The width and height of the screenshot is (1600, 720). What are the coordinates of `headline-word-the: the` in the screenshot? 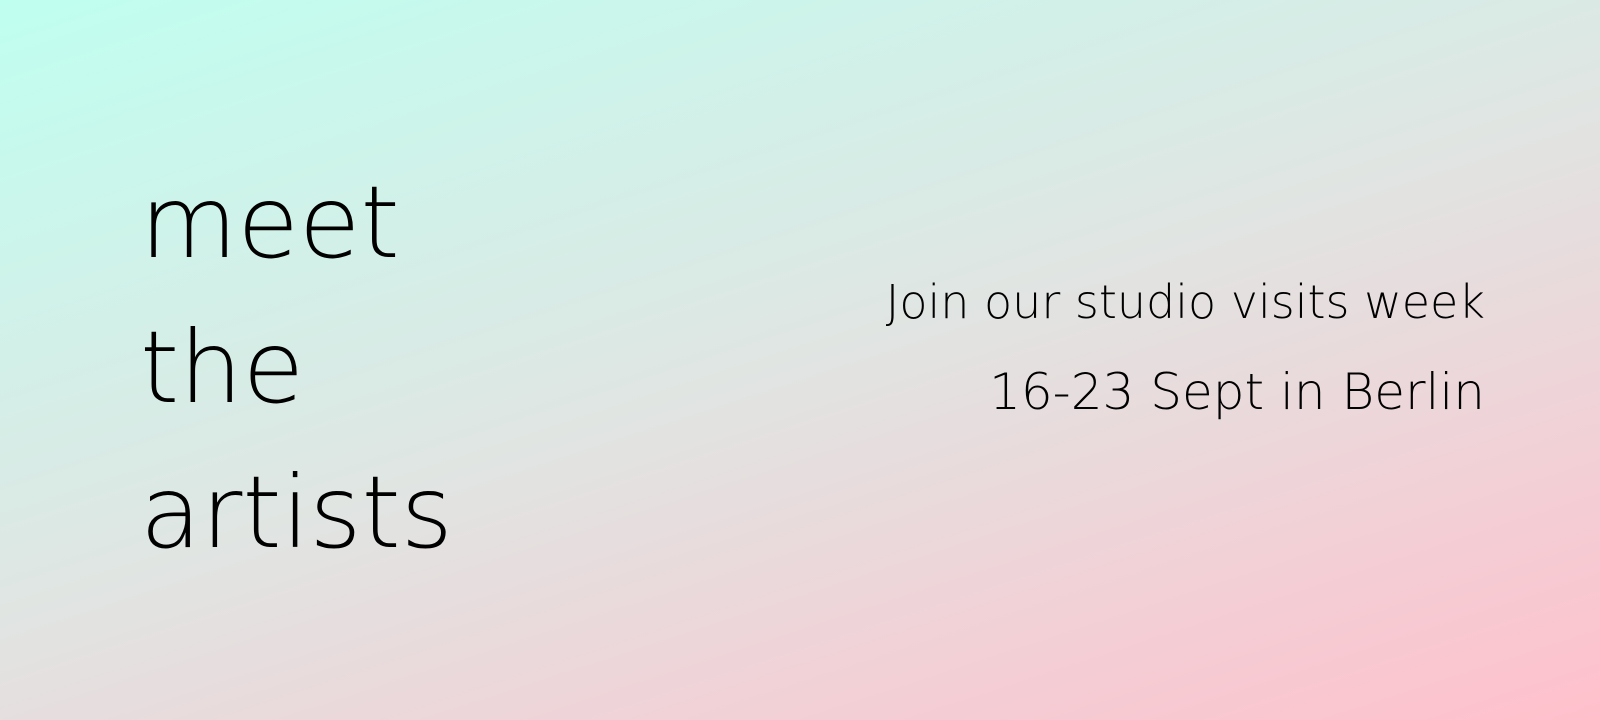 It's located at (222, 367).